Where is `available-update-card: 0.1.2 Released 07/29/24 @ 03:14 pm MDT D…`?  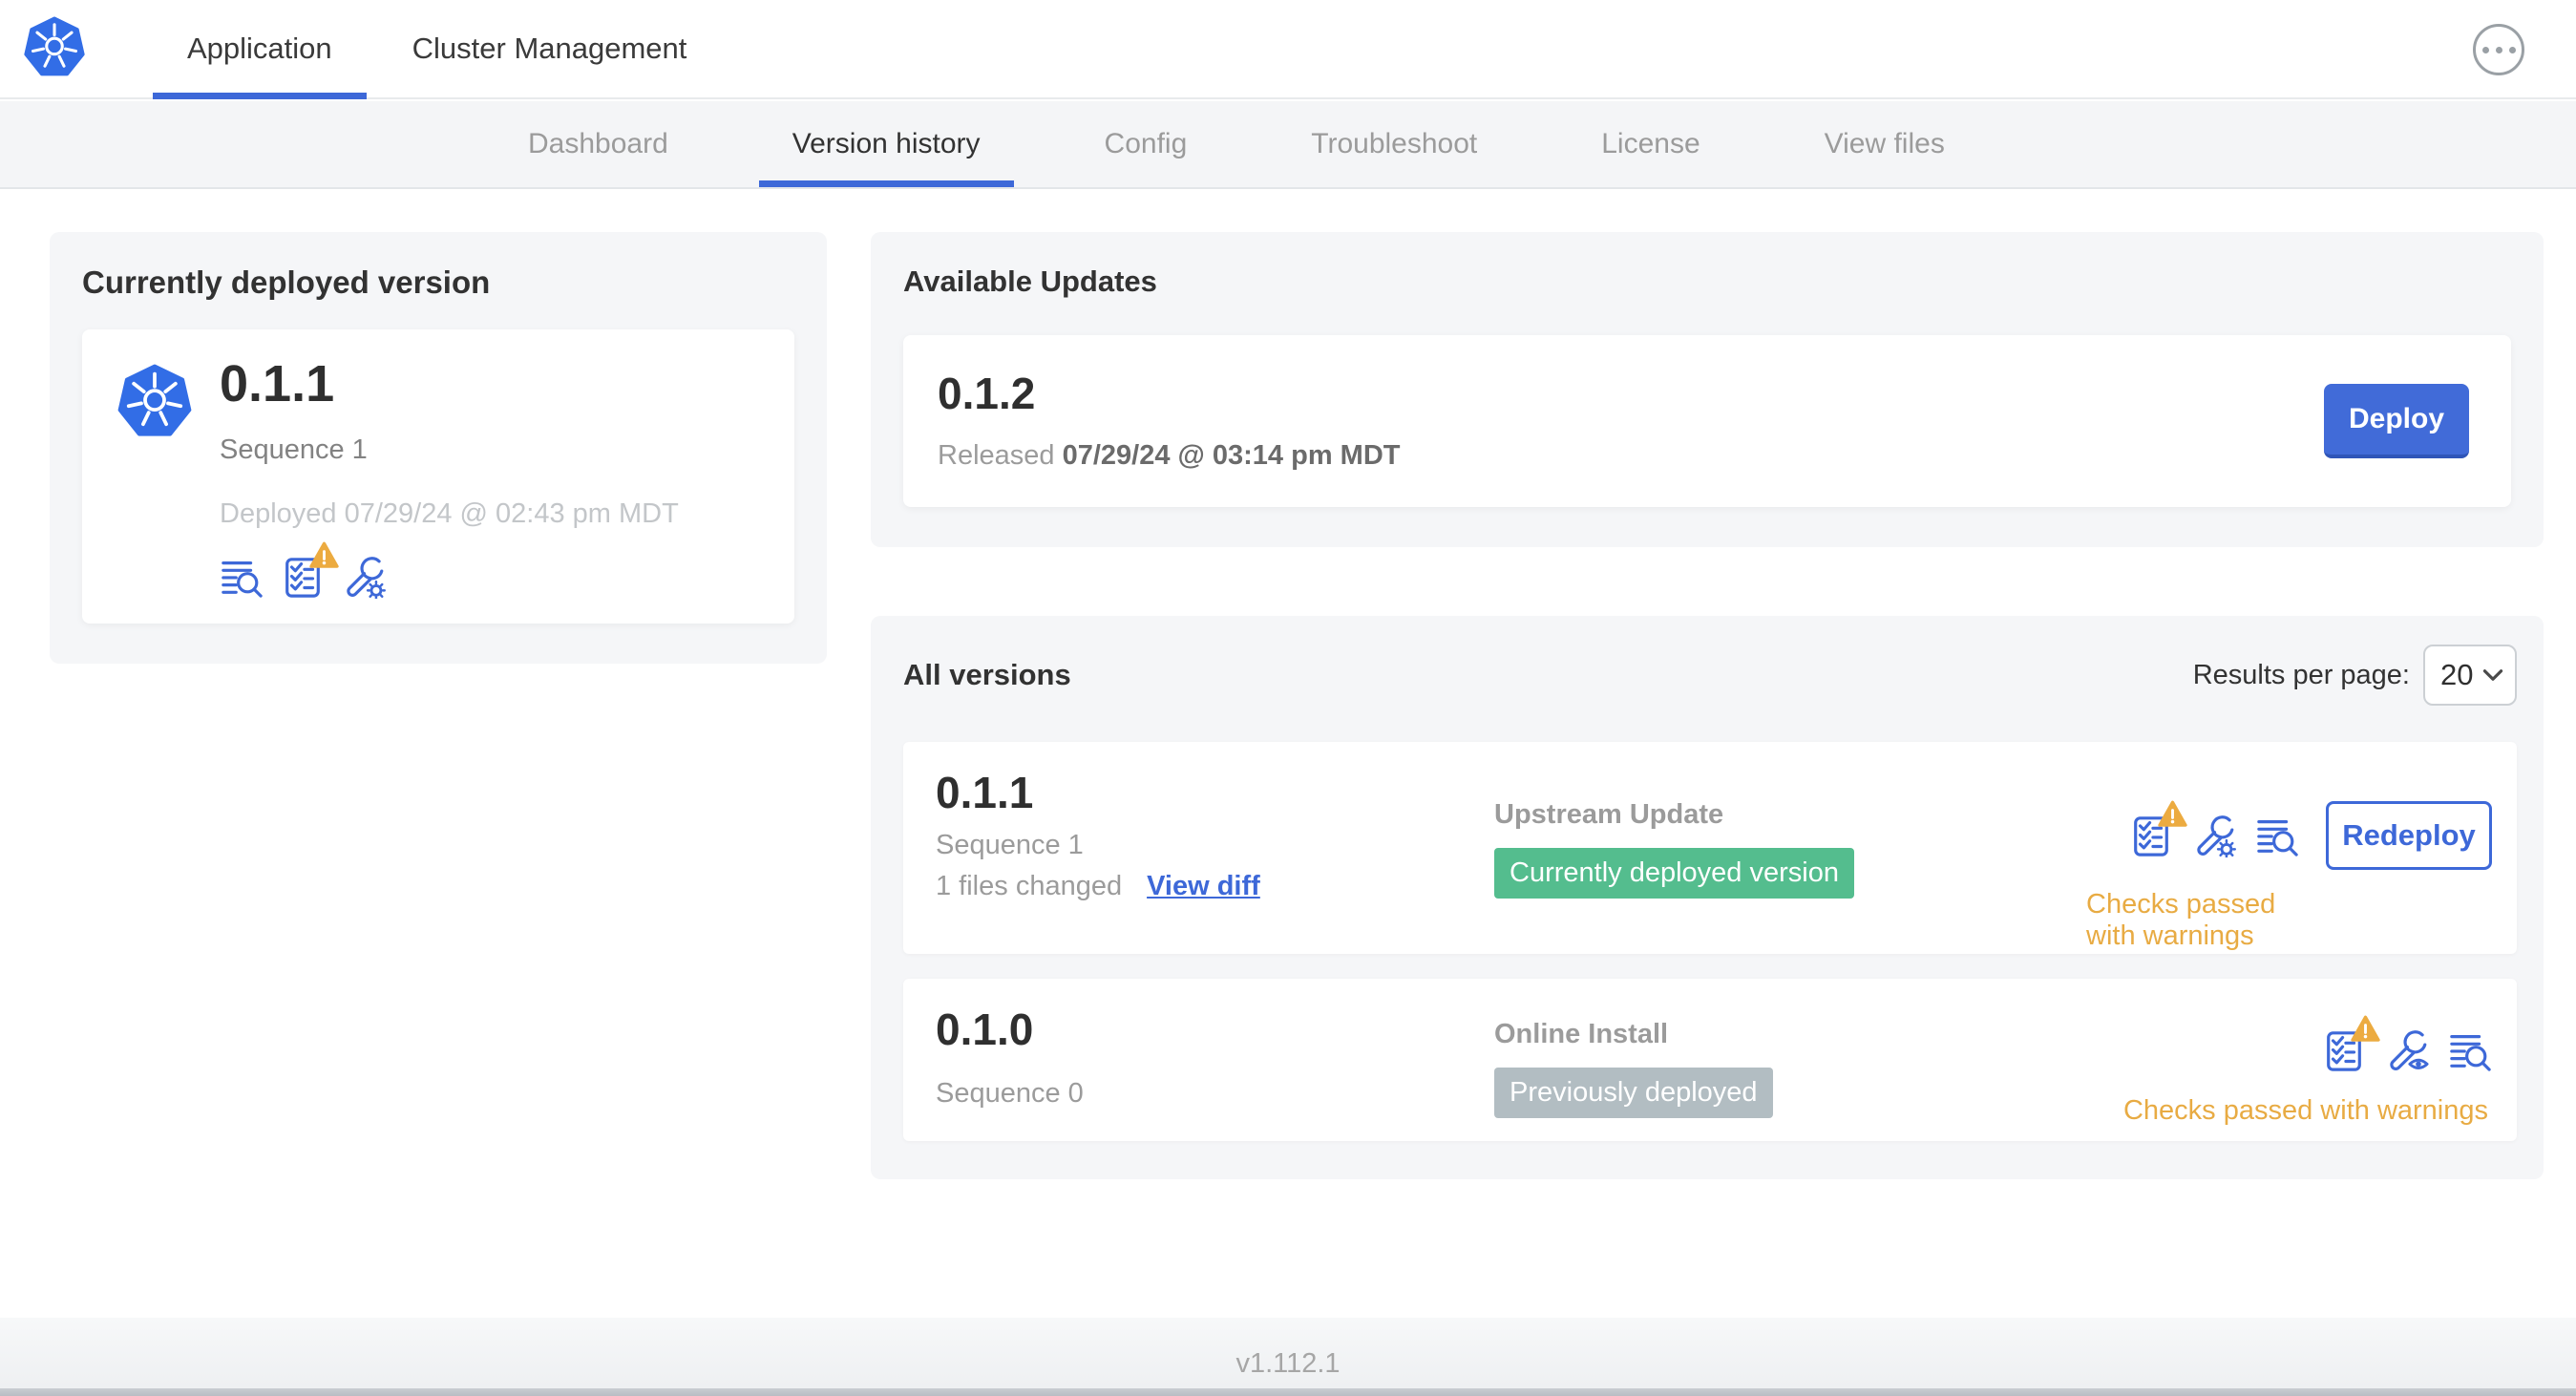
available-update-card: 0.1.2 Released 07/29/24 @ 03:14 pm MDT D… is located at coordinates (1707, 421).